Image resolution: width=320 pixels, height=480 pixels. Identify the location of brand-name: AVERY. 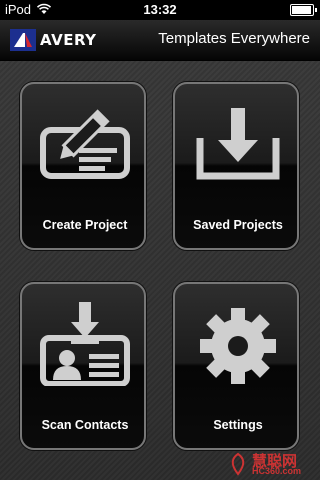
(68, 40).